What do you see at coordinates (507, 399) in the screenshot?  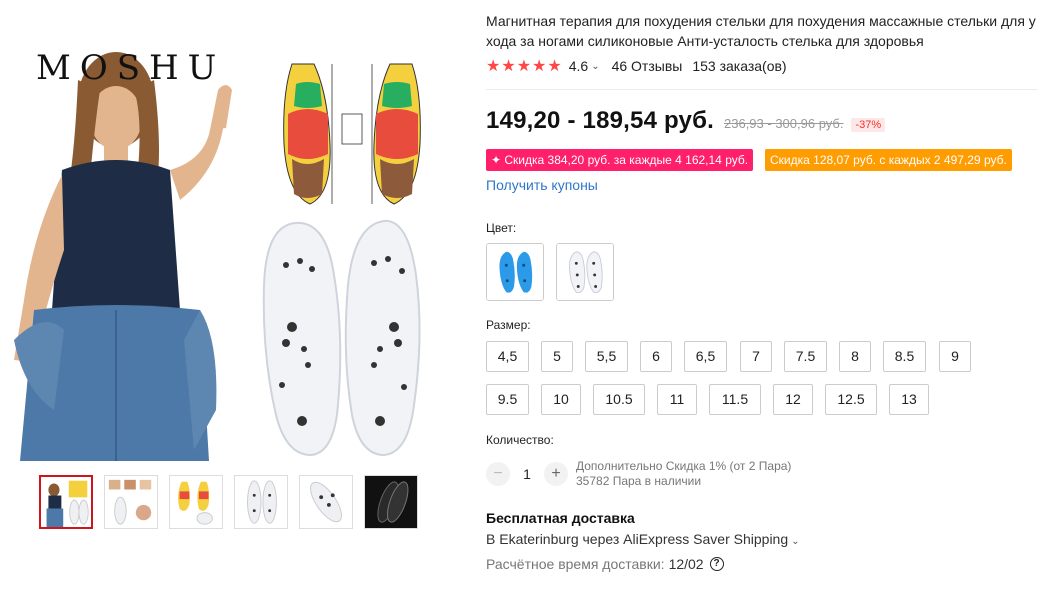 I see `size-option: 9.5` at bounding box center [507, 399].